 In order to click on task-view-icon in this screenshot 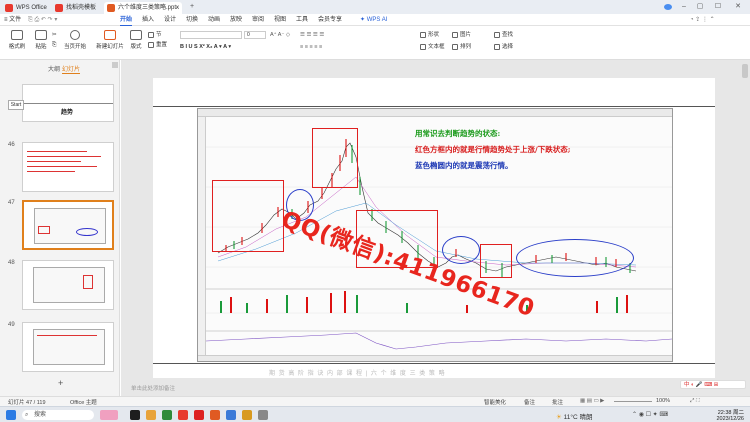, I will do `click(135, 415)`.